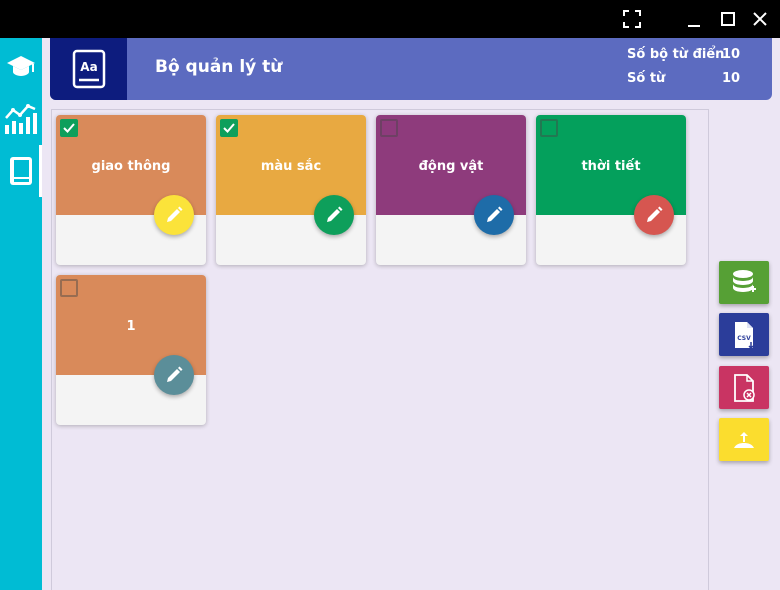  What do you see at coordinates (744, 338) in the screenshot?
I see `svg-text: CSV` at bounding box center [744, 338].